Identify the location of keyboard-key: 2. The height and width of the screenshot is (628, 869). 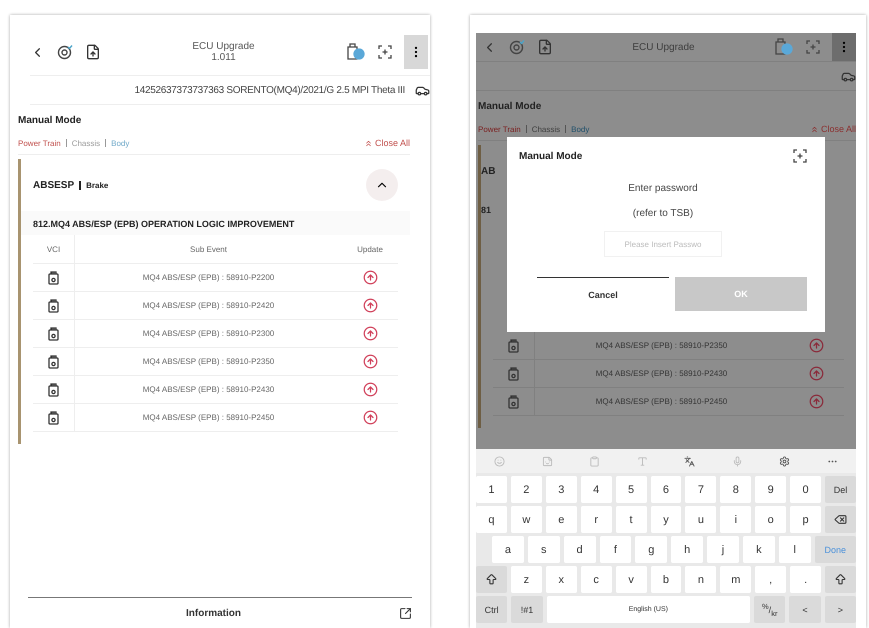
(526, 489).